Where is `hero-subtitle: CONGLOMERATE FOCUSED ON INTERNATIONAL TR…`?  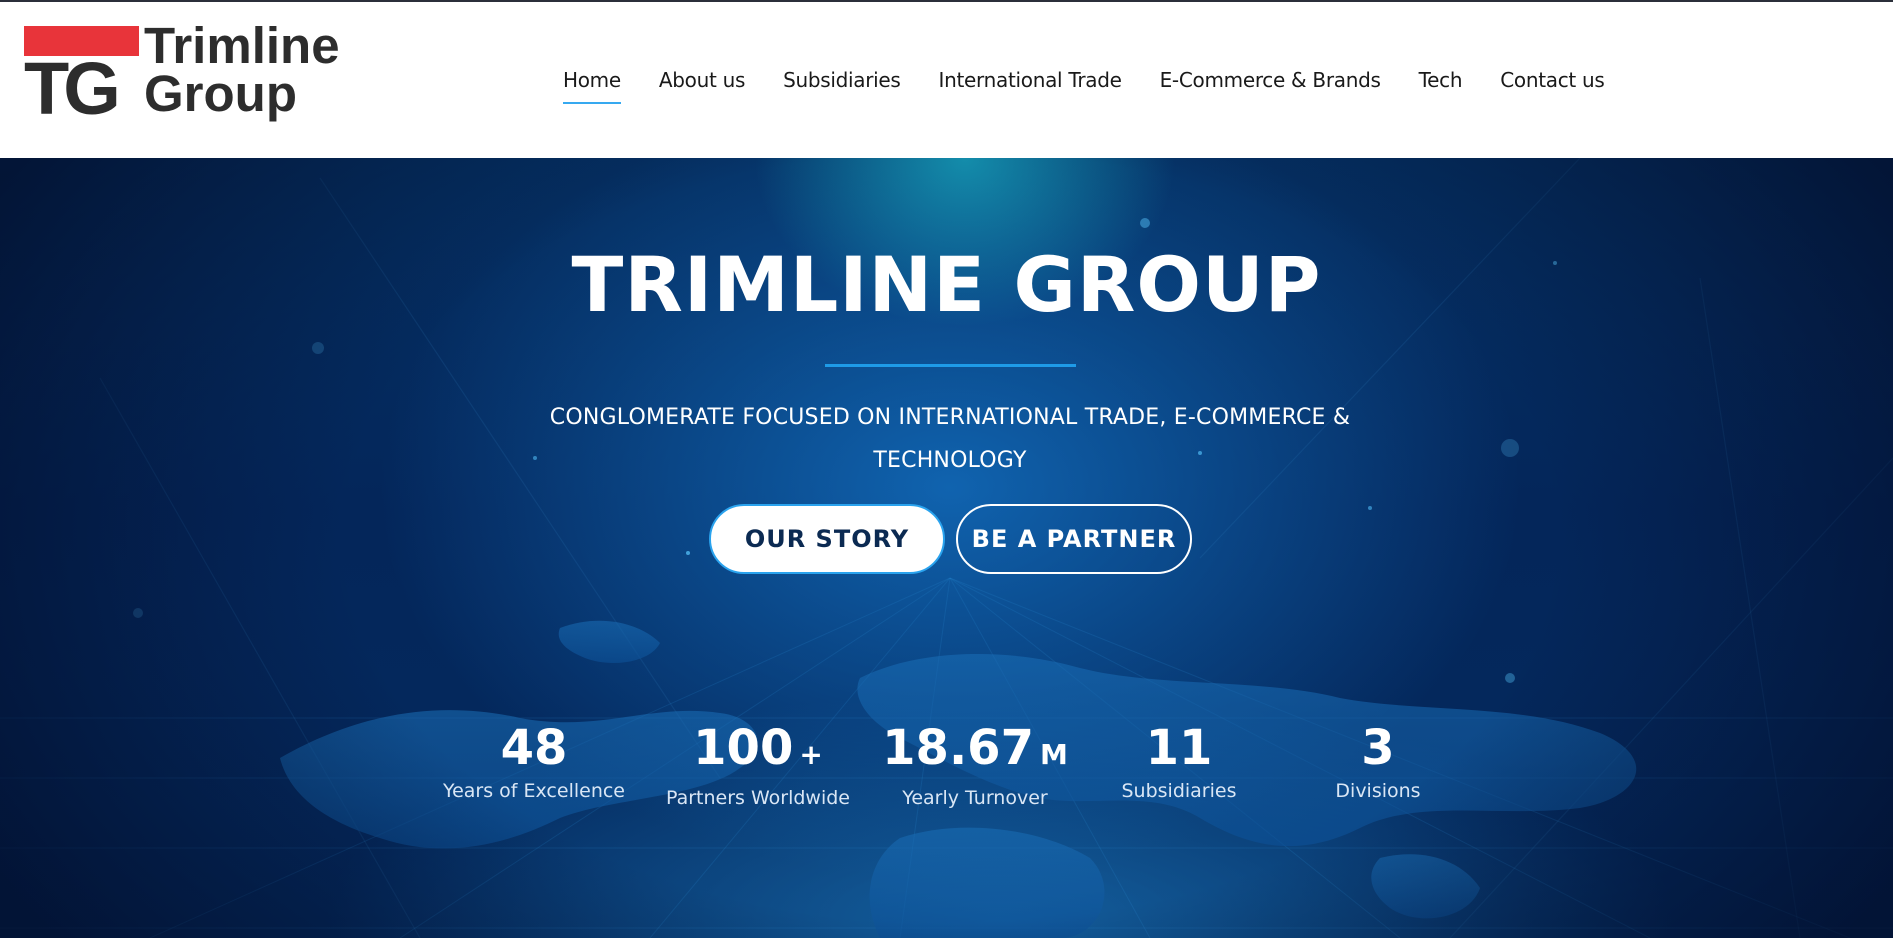 hero-subtitle: CONGLOMERATE FOCUSED ON INTERNATIONAL TR… is located at coordinates (950, 439).